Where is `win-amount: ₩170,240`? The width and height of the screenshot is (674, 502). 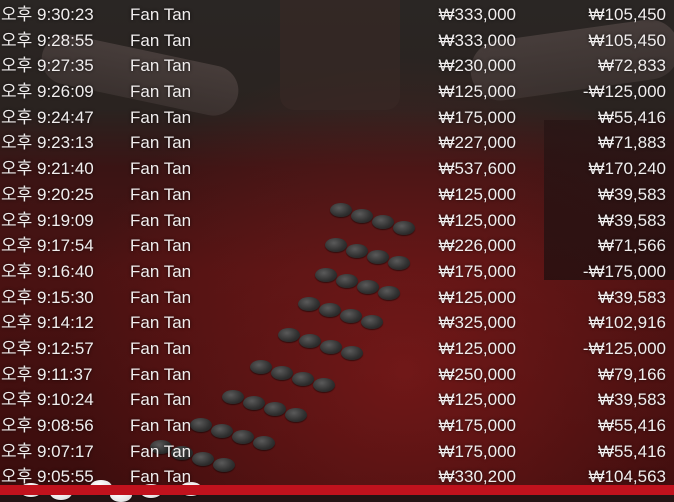 win-amount: ₩170,240 is located at coordinates (627, 169).